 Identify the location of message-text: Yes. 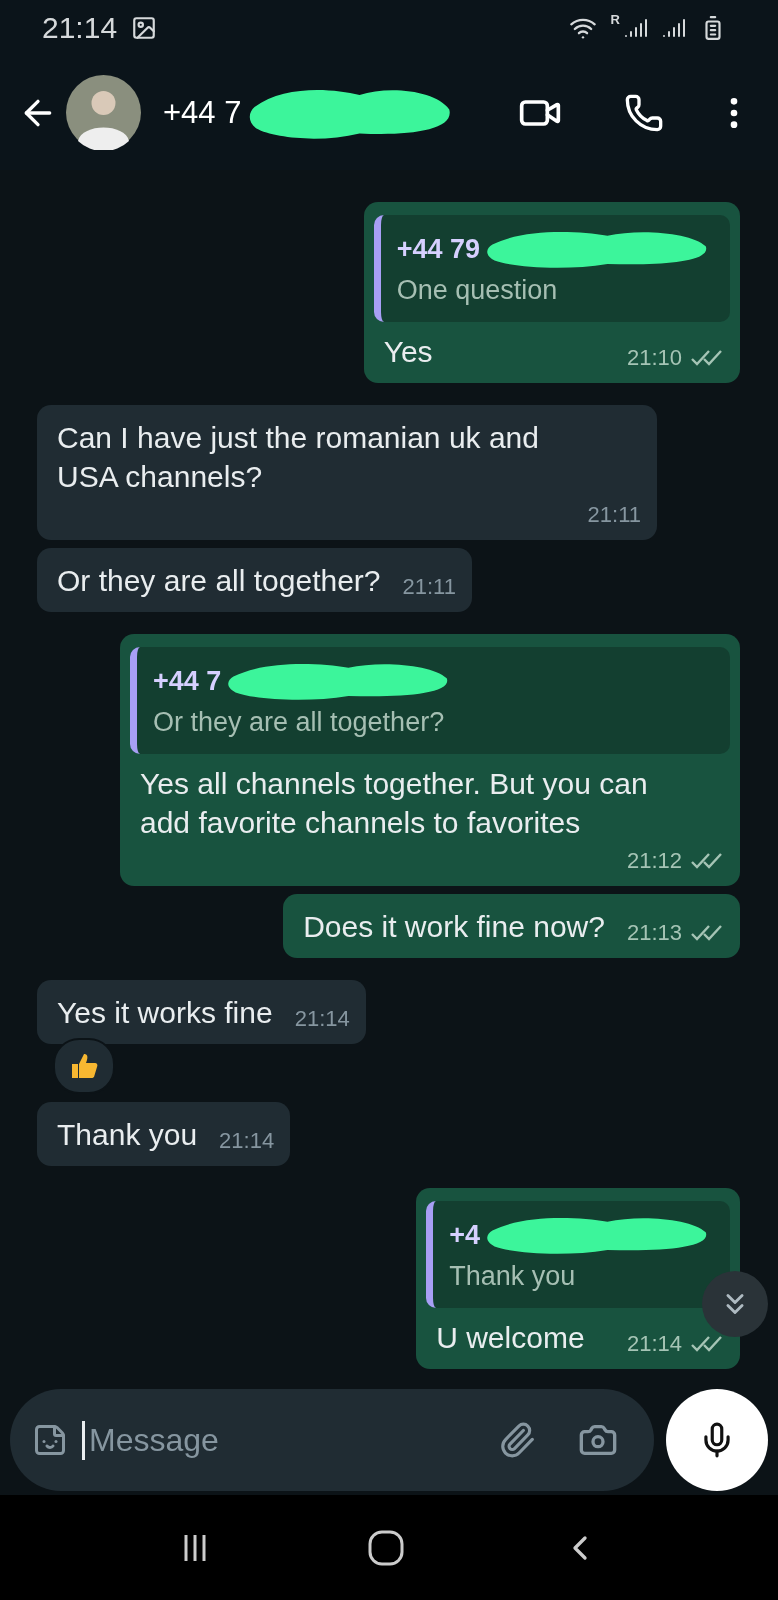
(408, 352).